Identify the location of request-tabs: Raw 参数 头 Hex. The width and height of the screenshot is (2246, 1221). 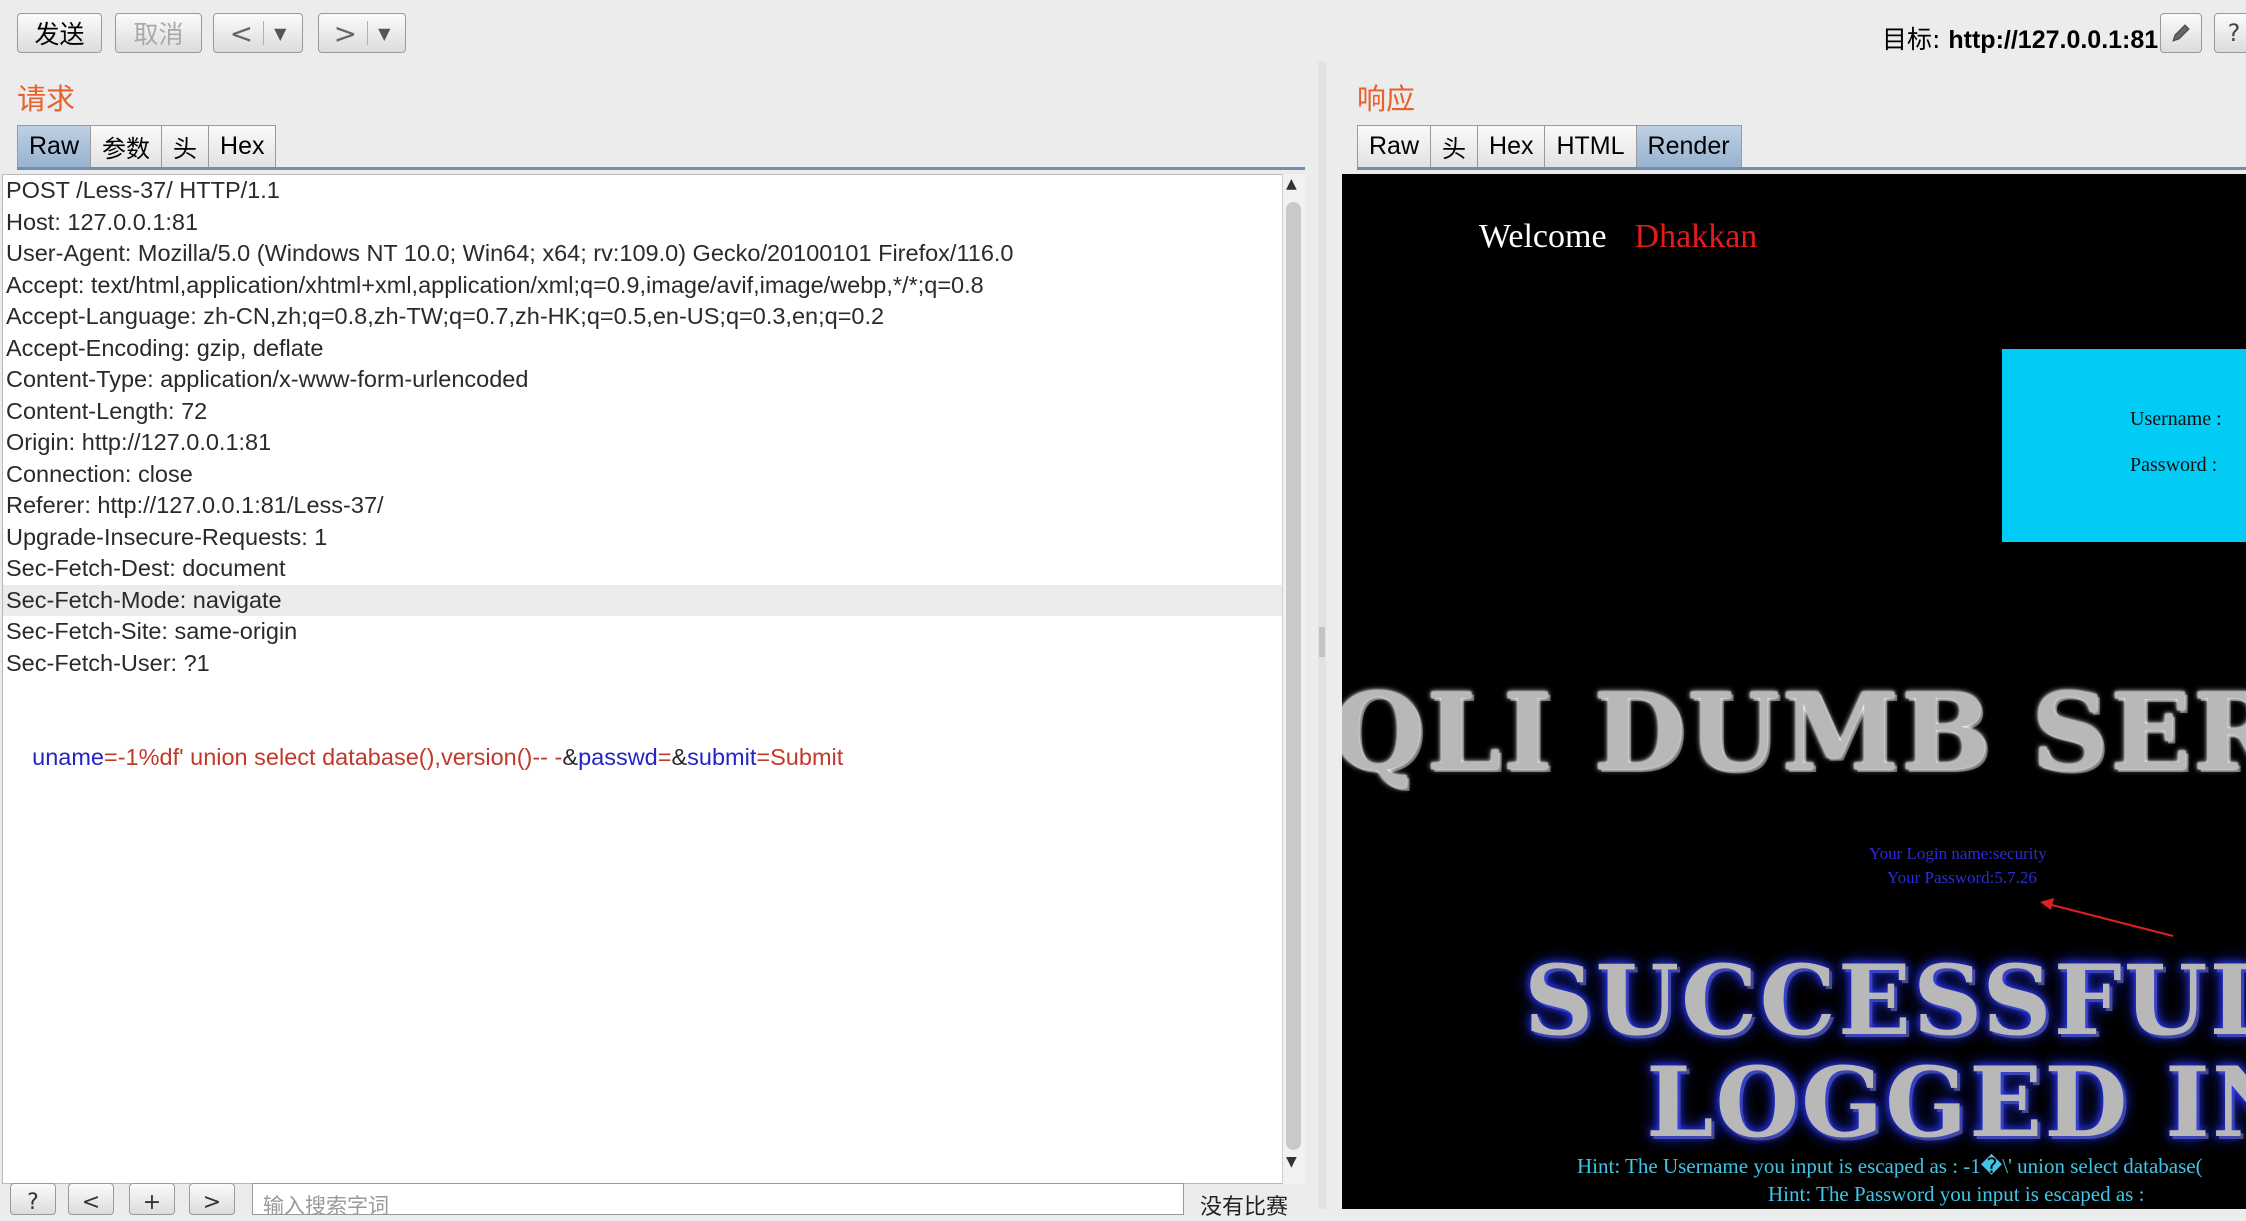
(147, 146).